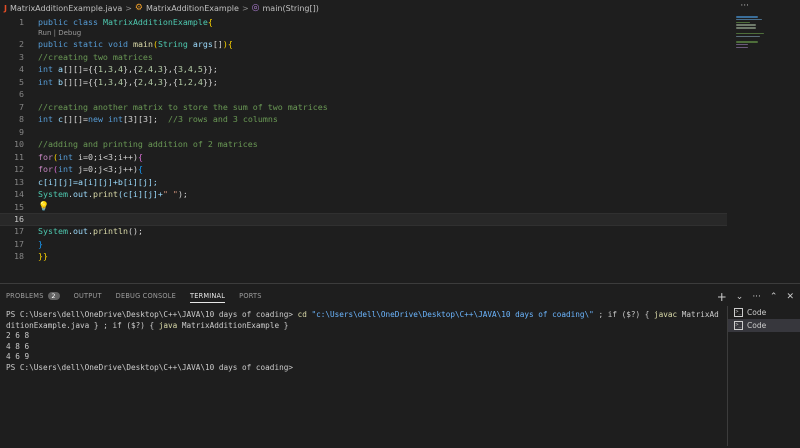 The height and width of the screenshot is (448, 800). I want to click on line-number: 10, so click(19, 144).